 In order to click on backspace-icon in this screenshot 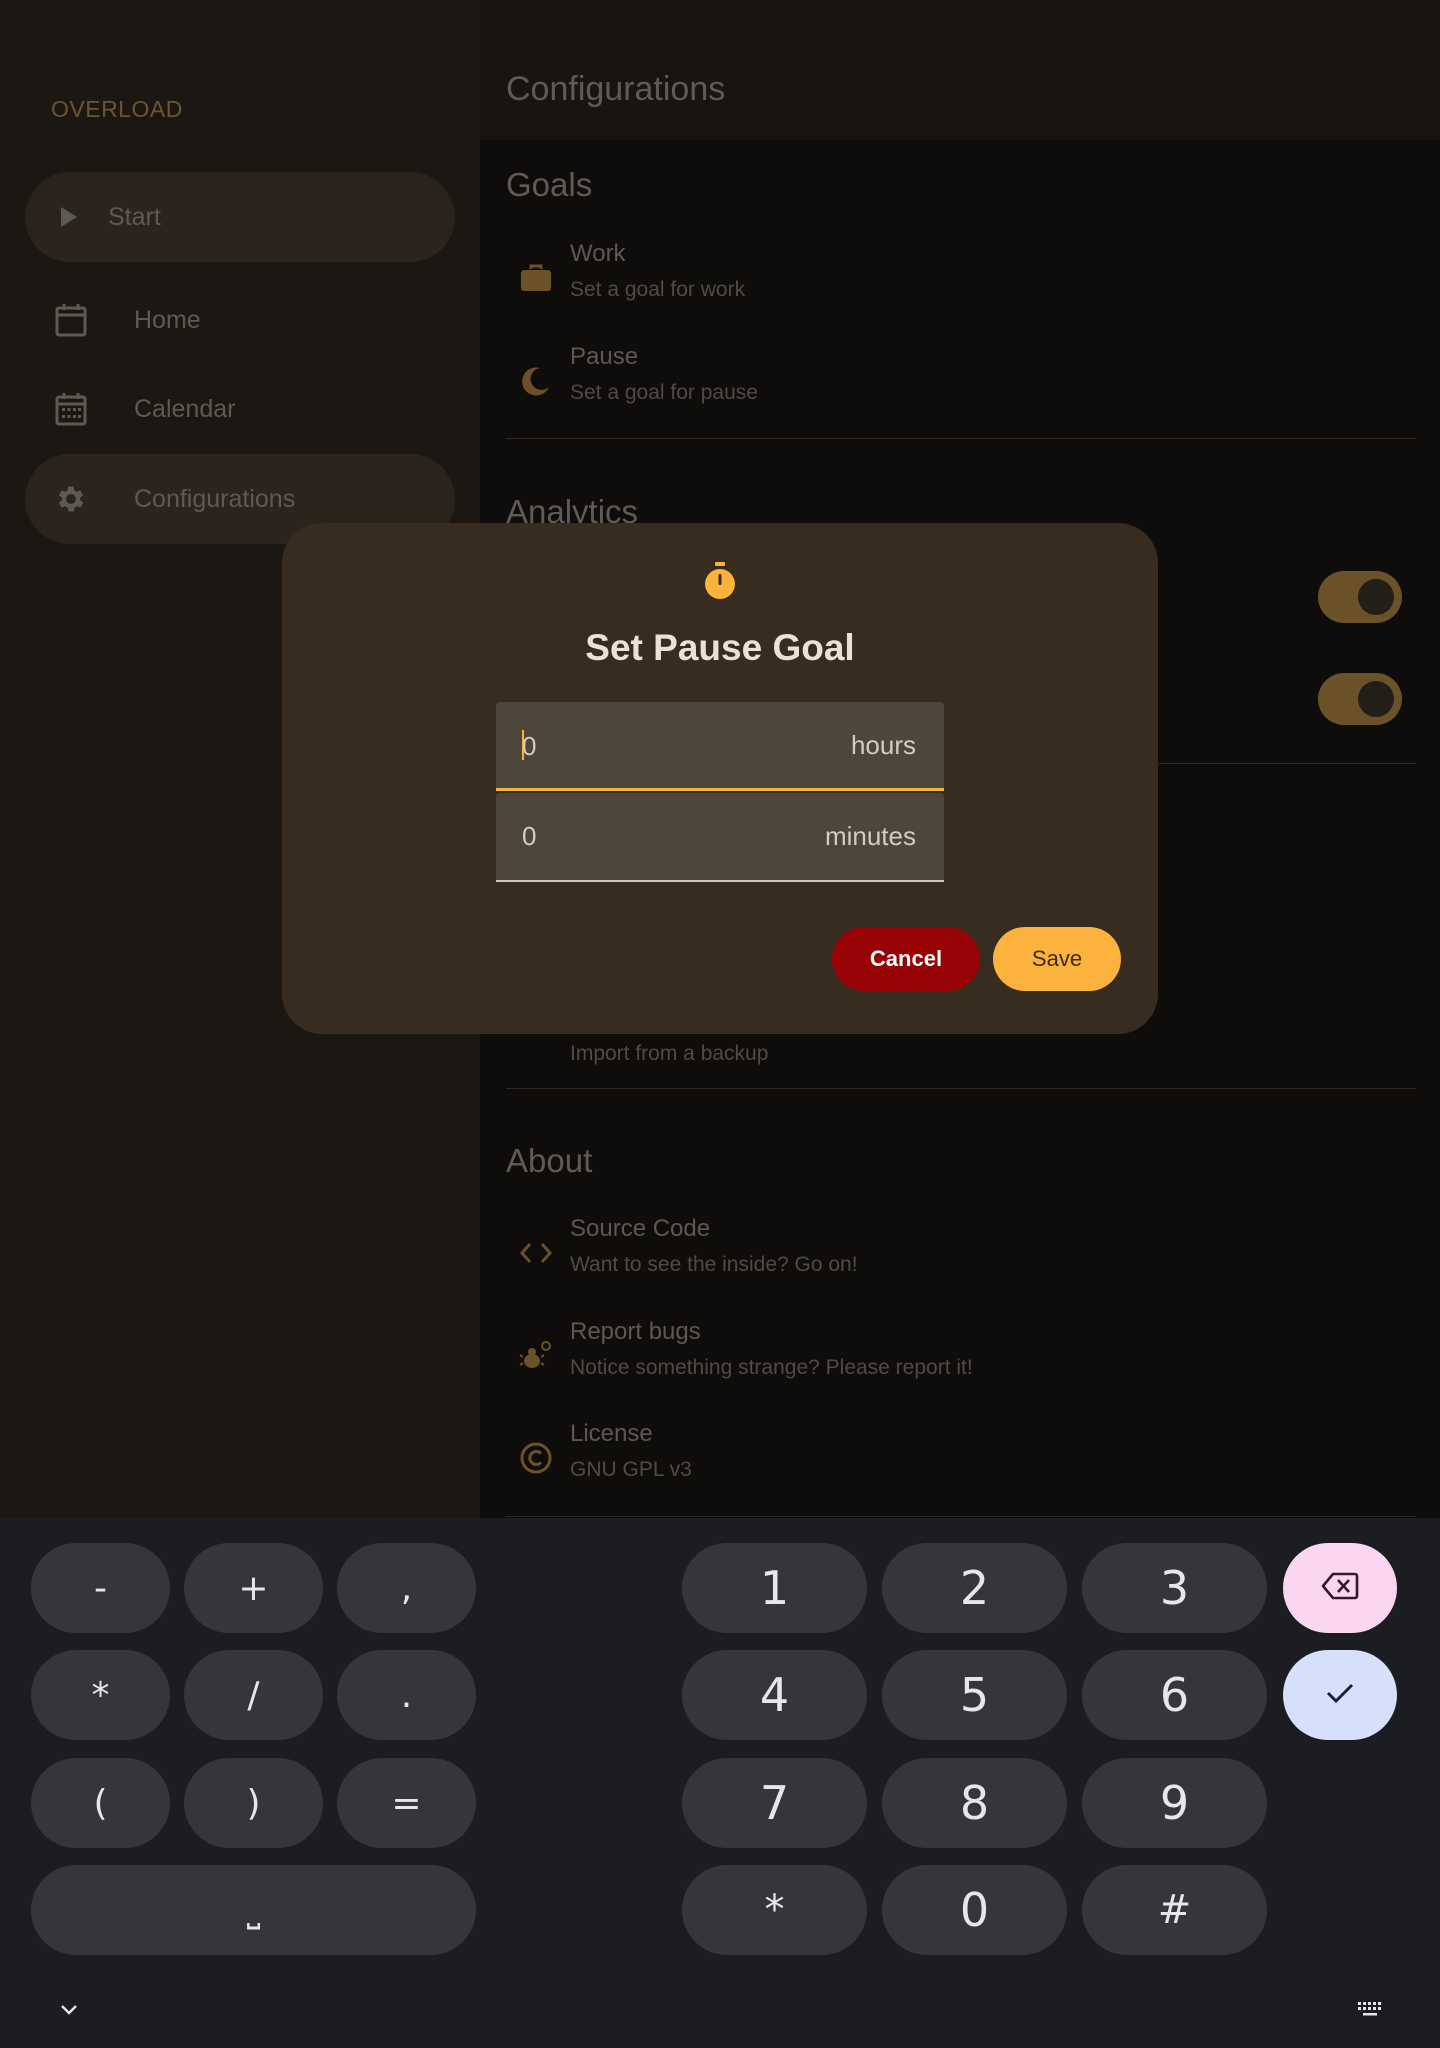, I will do `click(1340, 1588)`.